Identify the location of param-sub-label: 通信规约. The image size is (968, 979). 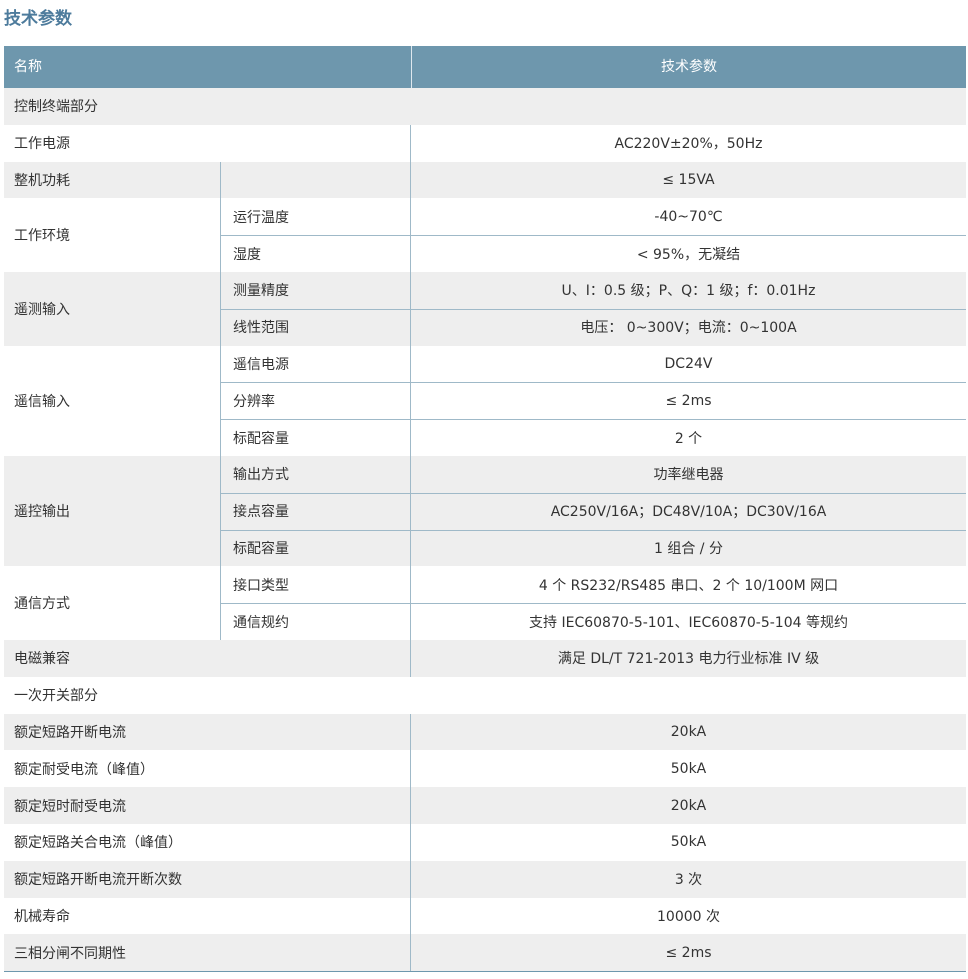
(261, 622).